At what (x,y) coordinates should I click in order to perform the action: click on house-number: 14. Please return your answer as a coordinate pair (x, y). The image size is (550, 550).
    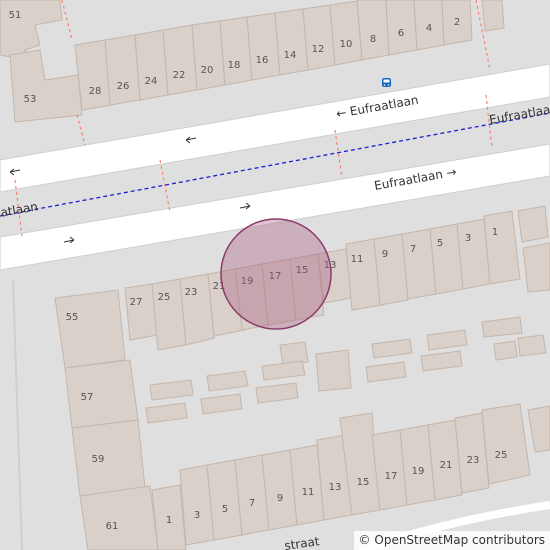
    Looking at the image, I should click on (290, 55).